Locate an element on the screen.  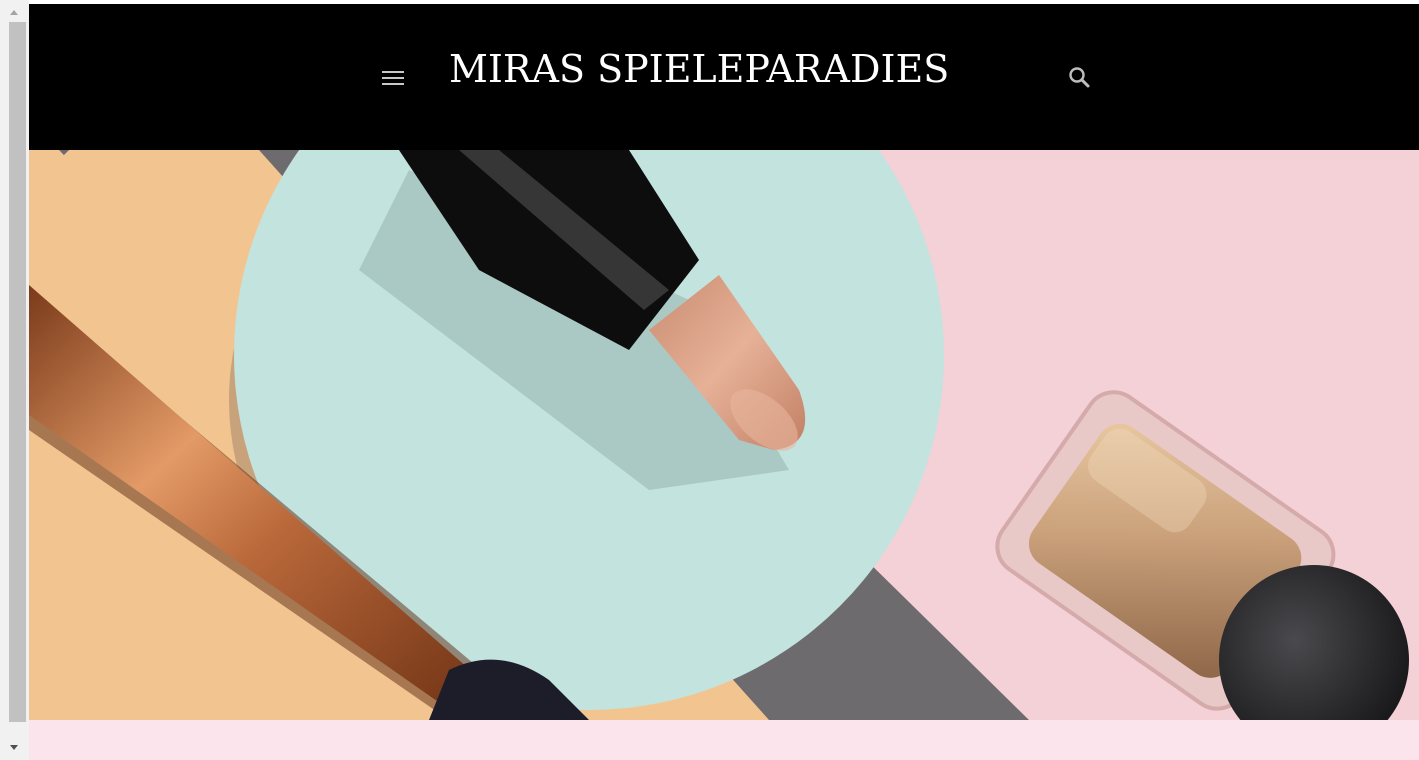
scroll-up-arrow-icon is located at coordinates (14, 12).